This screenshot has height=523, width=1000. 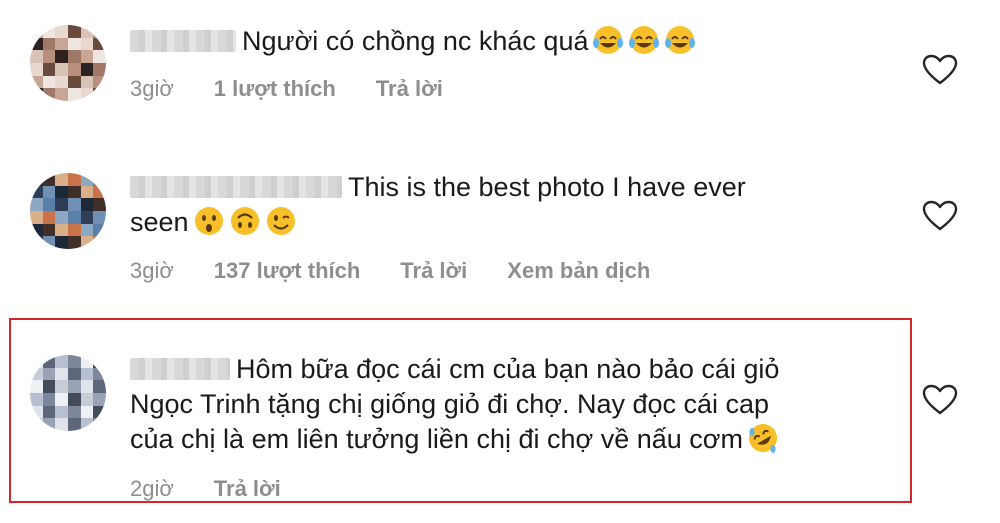 I want to click on comment-meta: 3giờ 1 lượt thích Trả lời, so click(x=286, y=89).